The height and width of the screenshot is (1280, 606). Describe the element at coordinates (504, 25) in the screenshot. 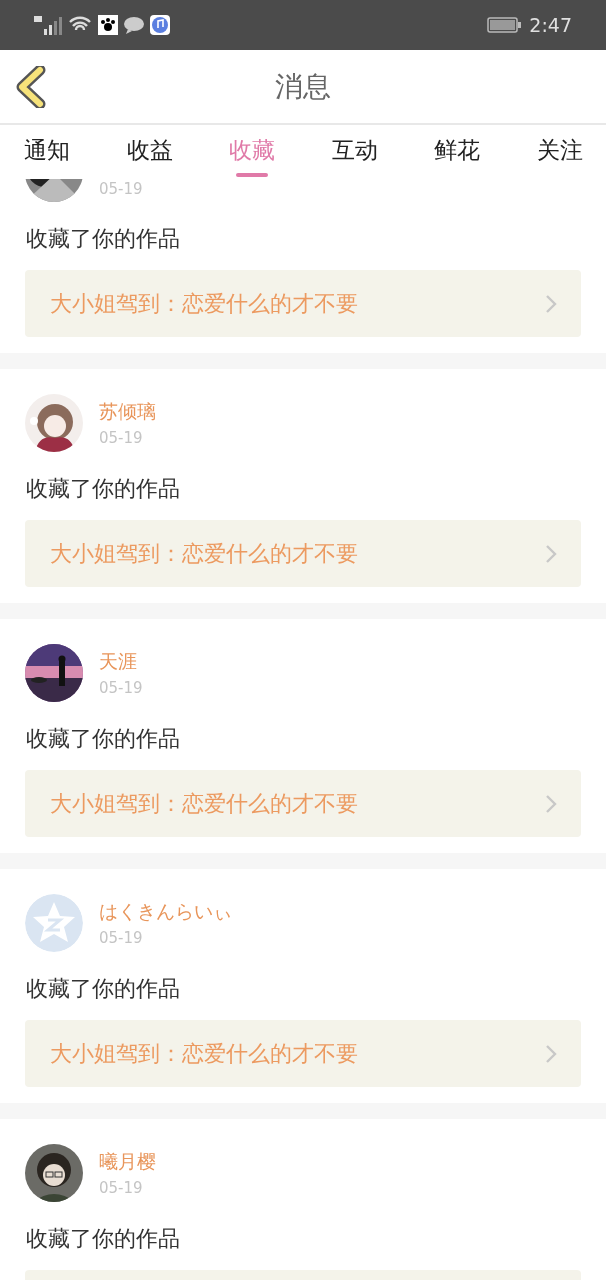

I see `battery-icon` at that location.